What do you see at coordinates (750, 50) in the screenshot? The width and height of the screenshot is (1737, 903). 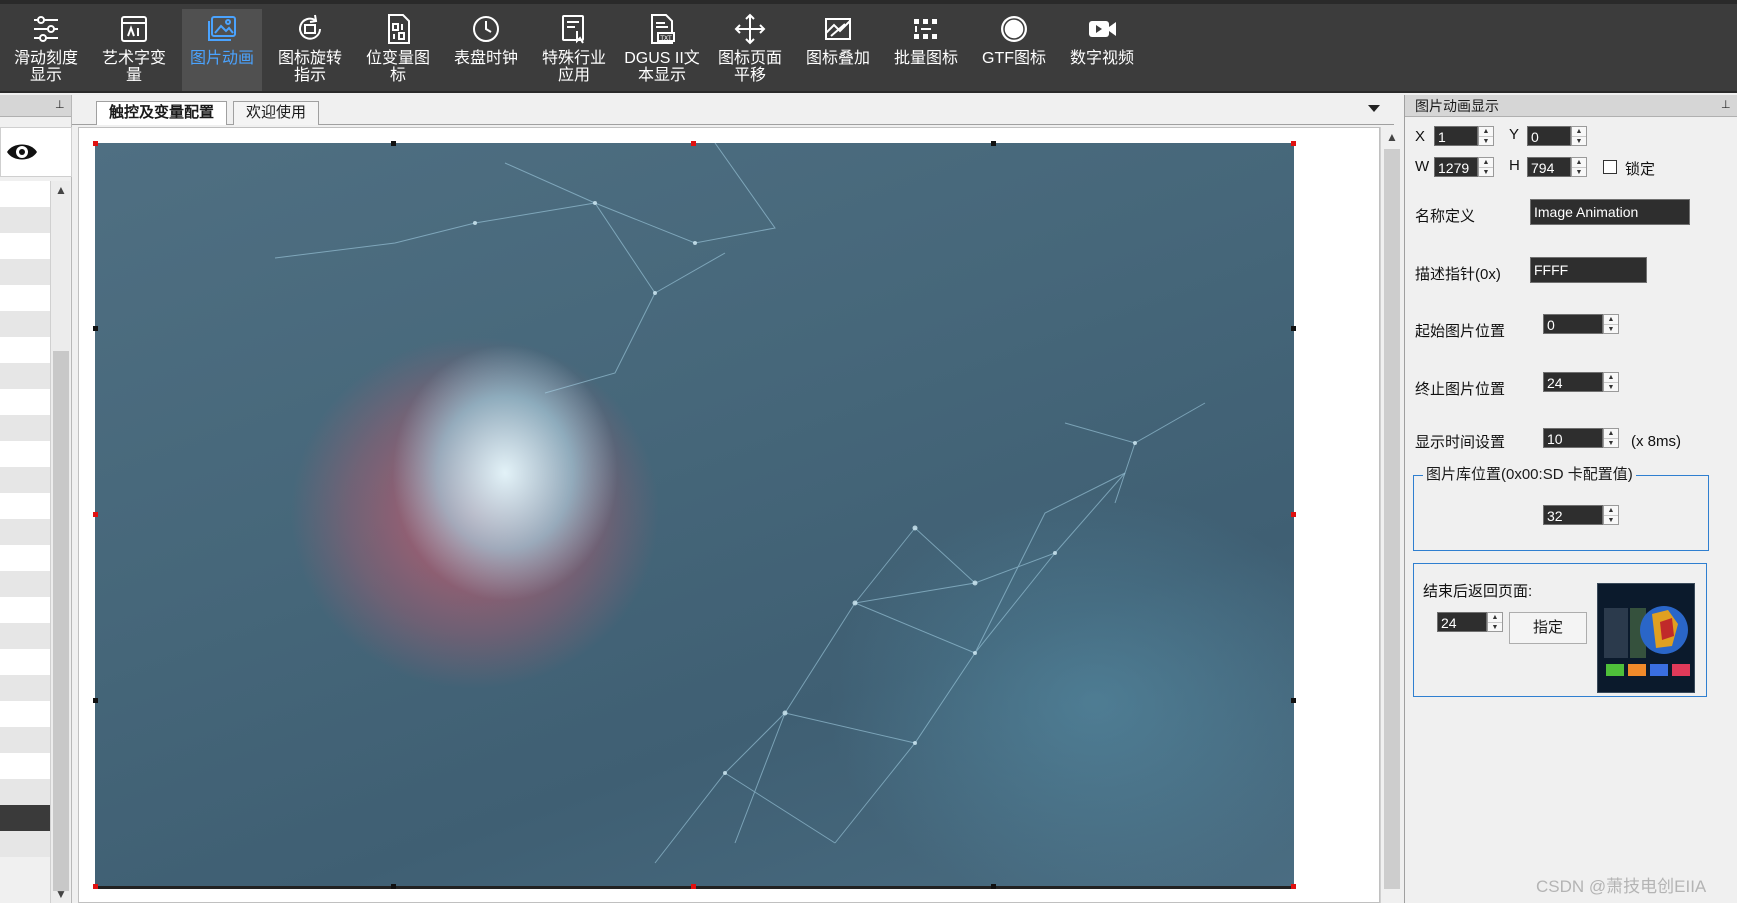 I see `tool-page-move: 图标页面 平移` at bounding box center [750, 50].